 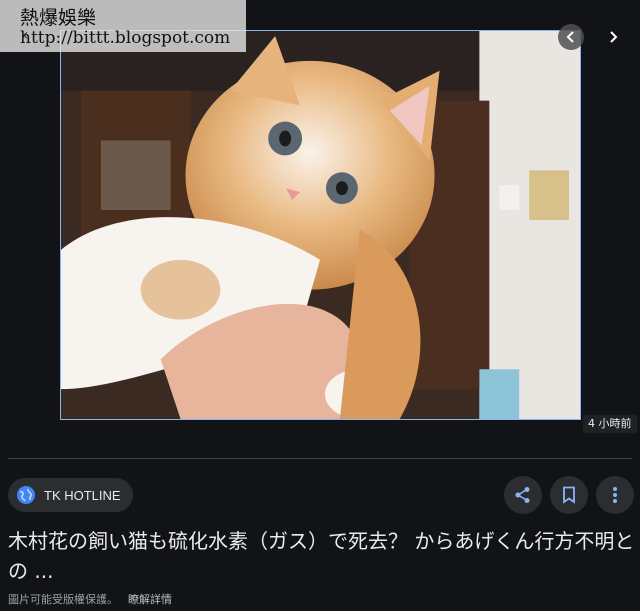 I want to click on save-button, so click(x=569, y=495).